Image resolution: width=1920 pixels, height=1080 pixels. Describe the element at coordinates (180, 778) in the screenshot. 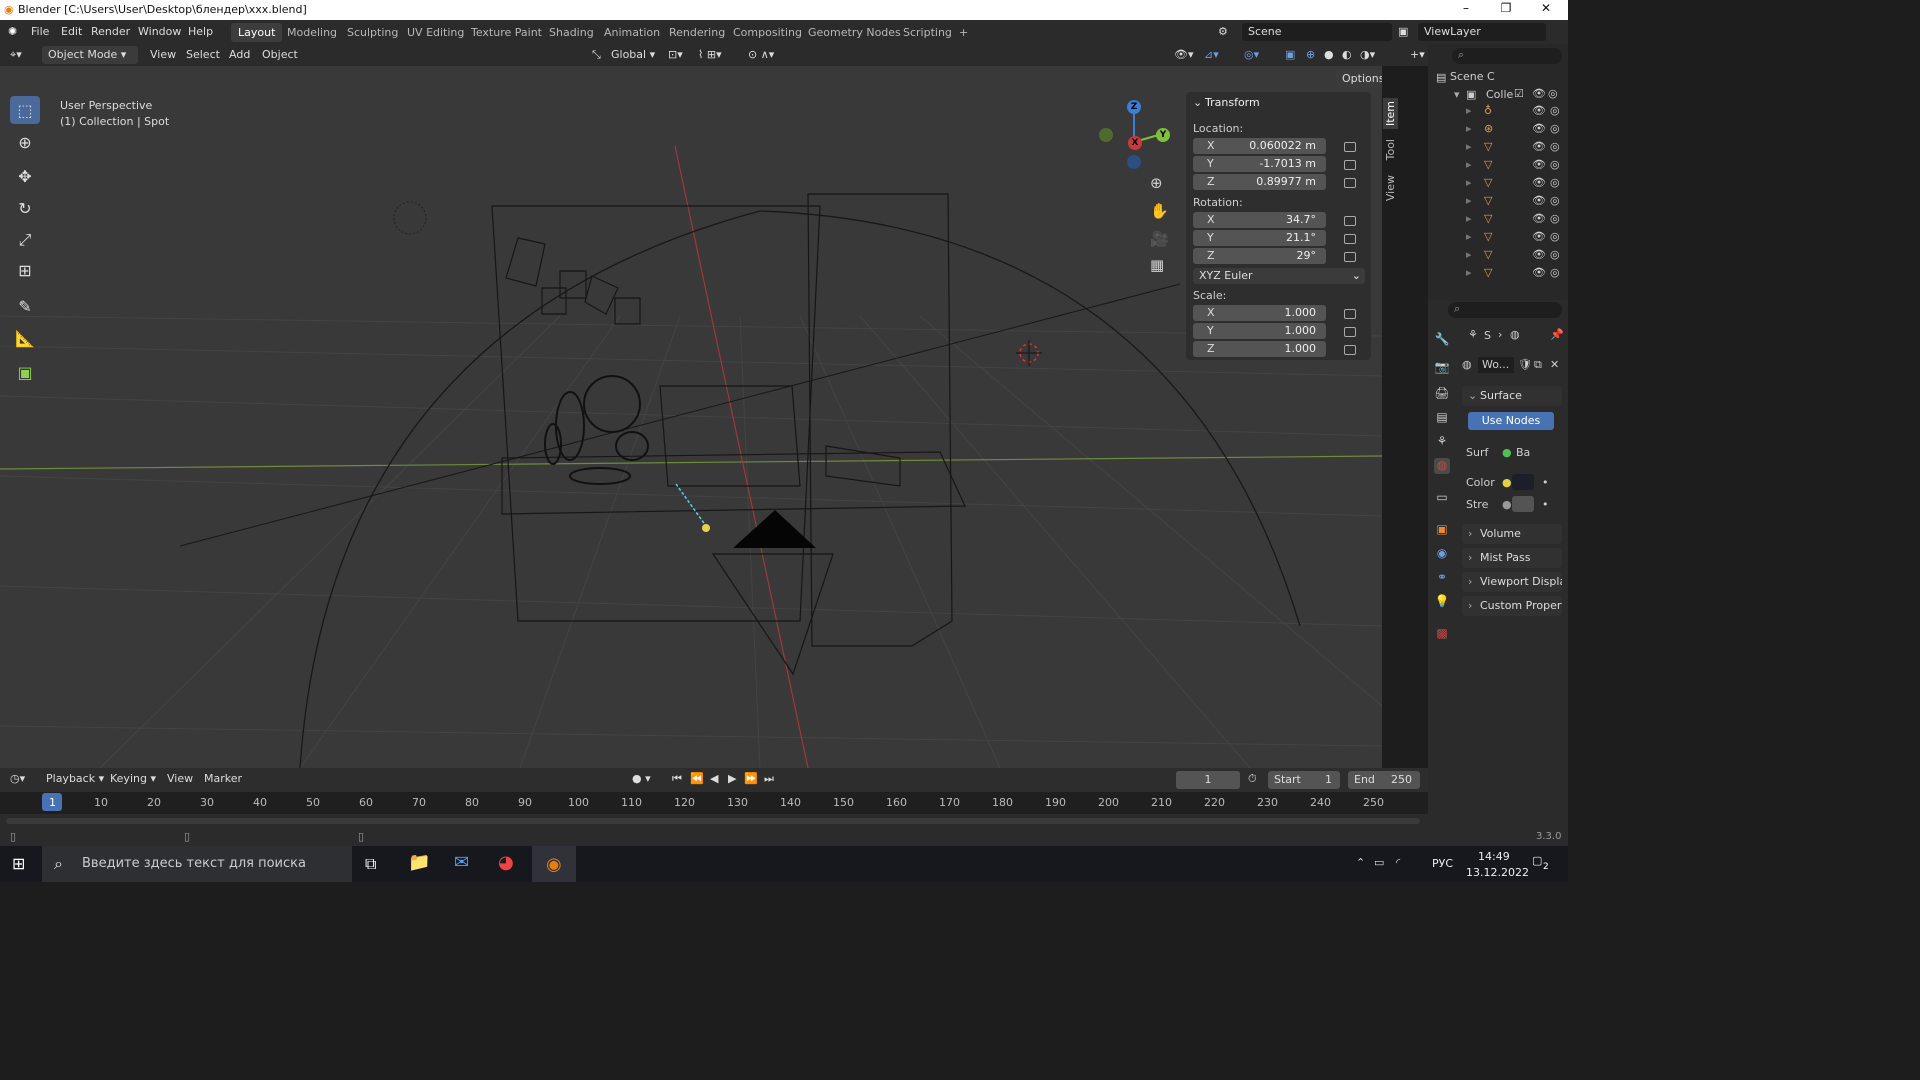

I see `timeline-menu-view: View` at that location.